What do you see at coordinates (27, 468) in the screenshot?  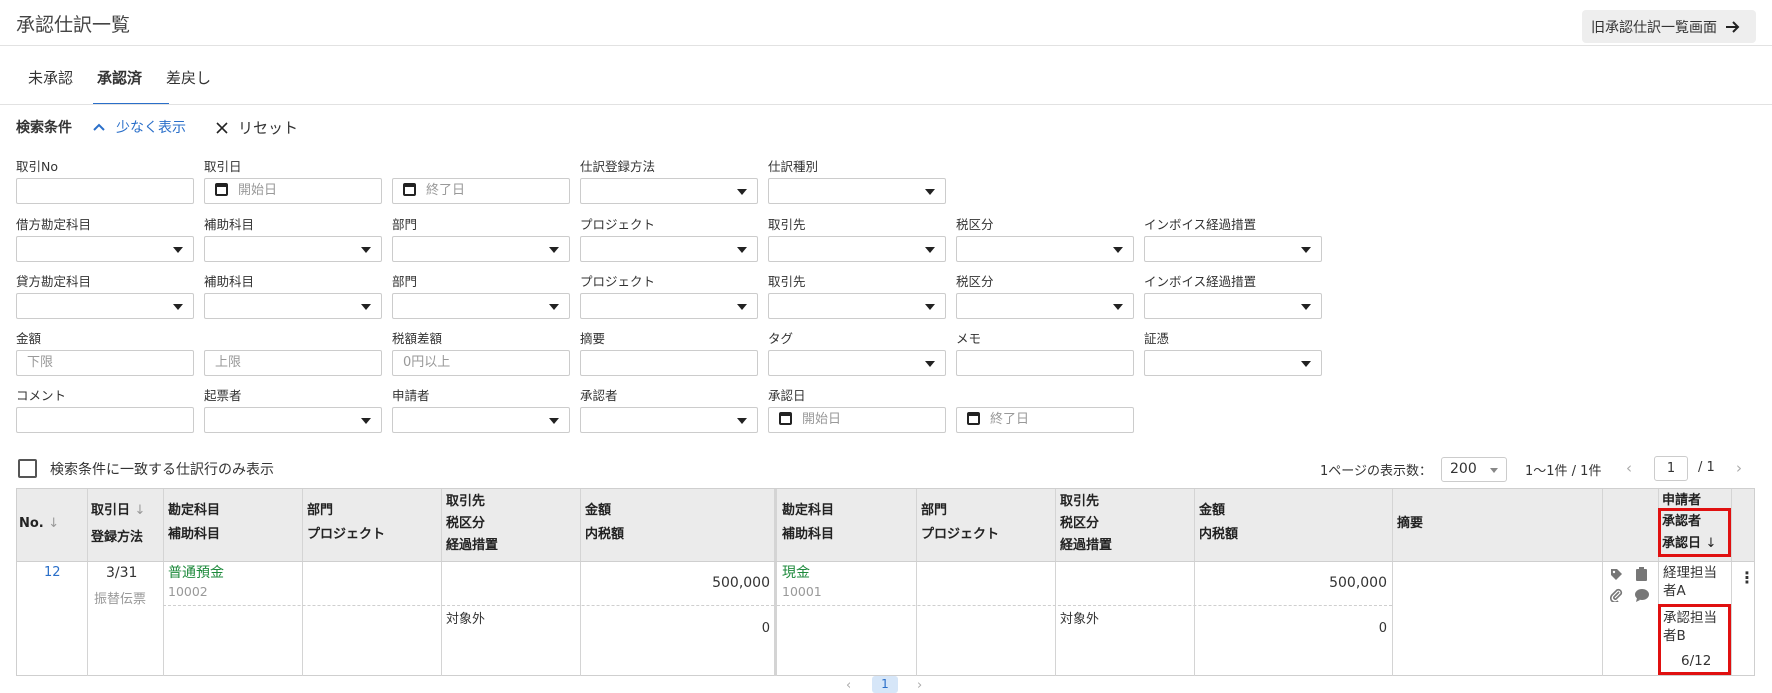 I see `only-matching-checkbox` at bounding box center [27, 468].